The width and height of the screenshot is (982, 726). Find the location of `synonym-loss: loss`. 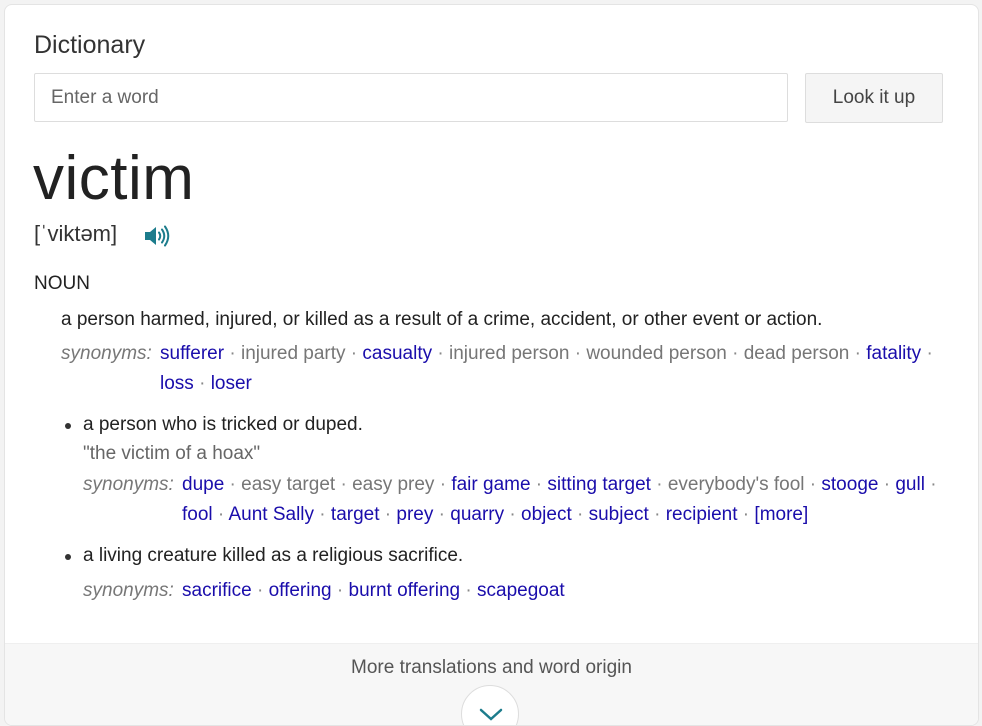

synonym-loss: loss is located at coordinates (177, 383).